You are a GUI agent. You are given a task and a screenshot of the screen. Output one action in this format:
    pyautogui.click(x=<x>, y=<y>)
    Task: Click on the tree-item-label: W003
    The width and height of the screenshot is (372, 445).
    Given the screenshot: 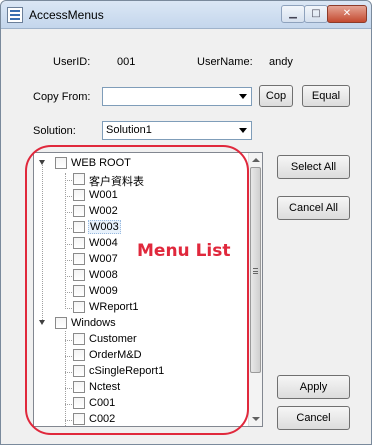 What is the action you would take?
    pyautogui.click(x=104, y=227)
    